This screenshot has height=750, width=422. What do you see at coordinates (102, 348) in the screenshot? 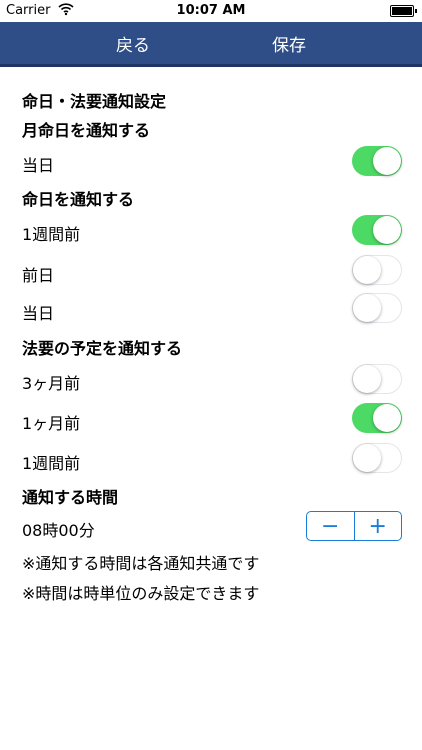
I see `section-header-memorial: 法要の予定を通知する` at bounding box center [102, 348].